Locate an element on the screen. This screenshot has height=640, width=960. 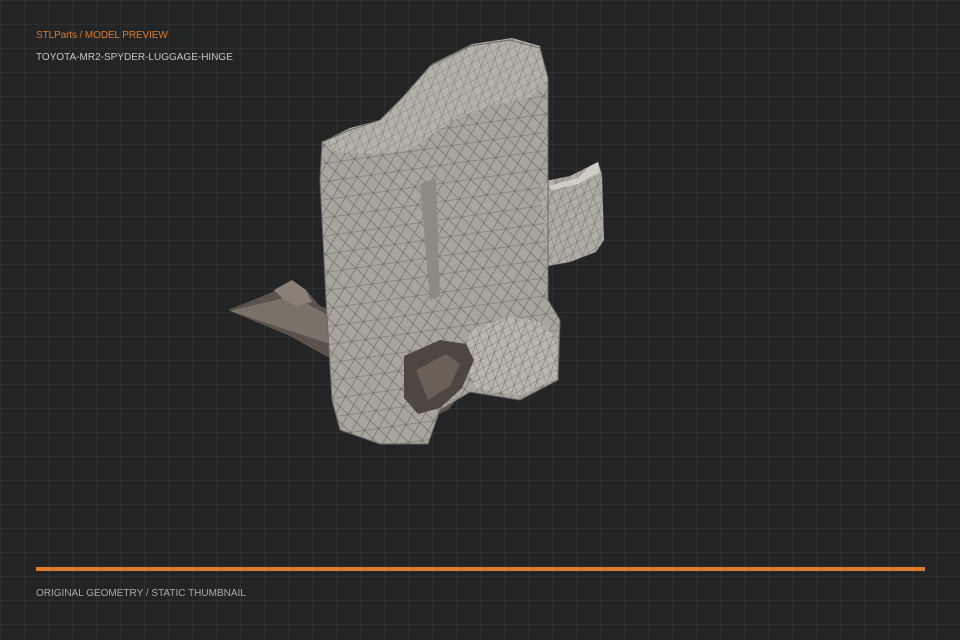
accent-divider is located at coordinates (480, 569).